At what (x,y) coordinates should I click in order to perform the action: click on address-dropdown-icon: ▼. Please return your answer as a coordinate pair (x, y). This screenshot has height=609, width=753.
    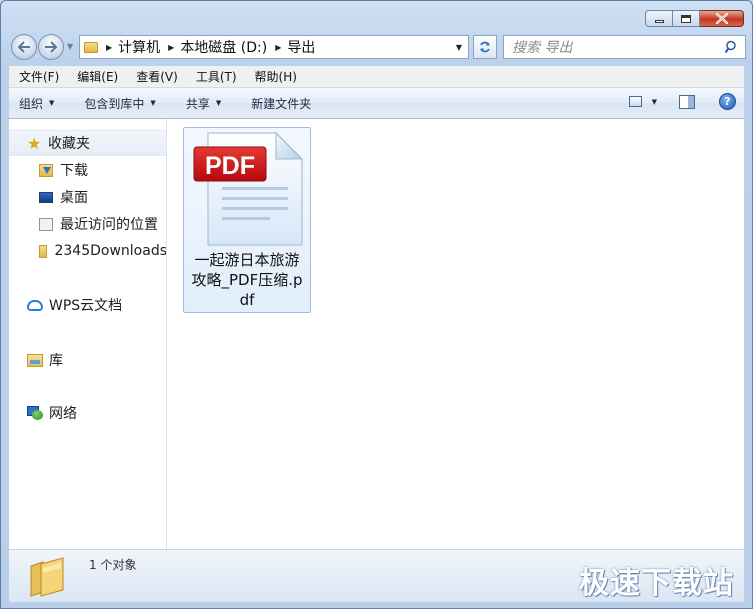
    Looking at the image, I should click on (459, 47).